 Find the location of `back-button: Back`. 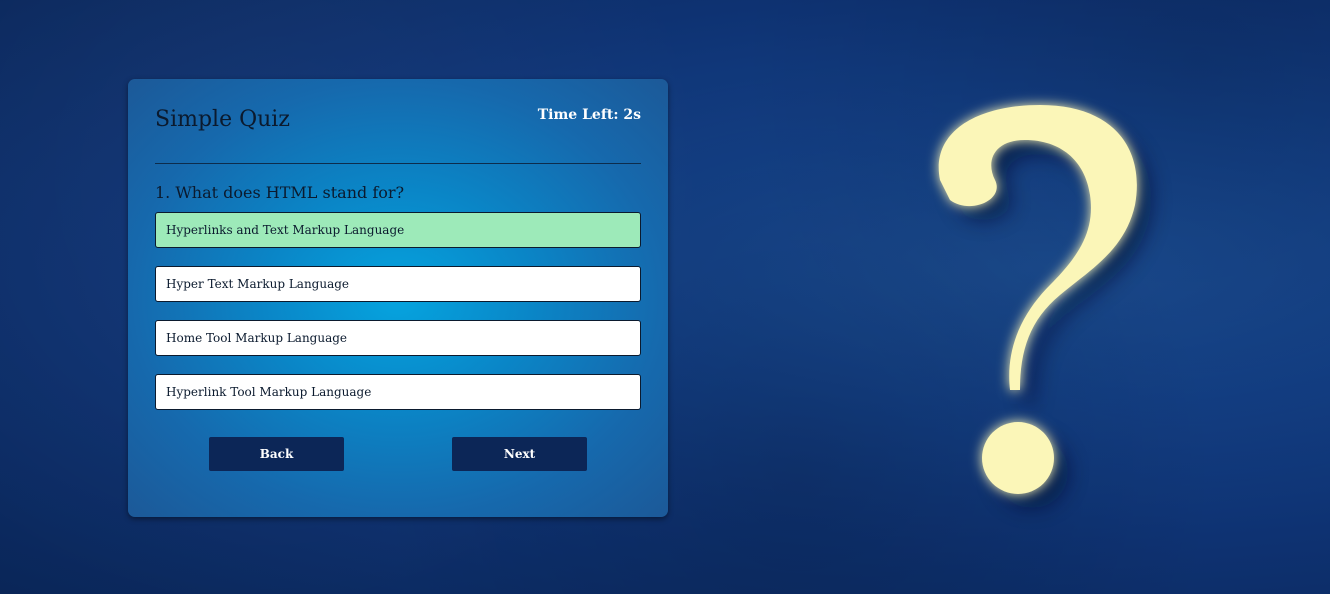

back-button: Back is located at coordinates (276, 454).